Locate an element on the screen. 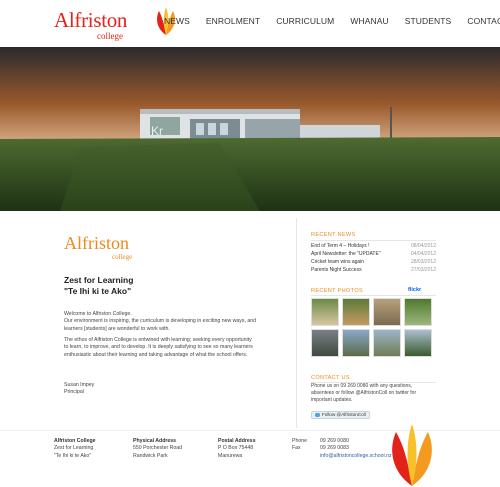 This screenshot has height=487, width=500. phone-label: Phone is located at coordinates (300, 441).